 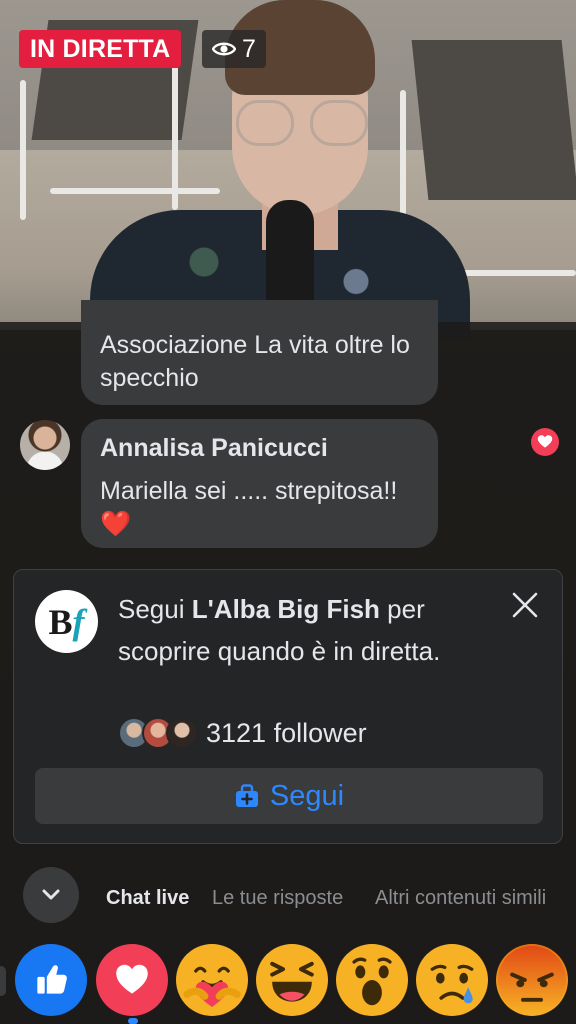 I want to click on follow-button-label: Segui, so click(x=307, y=795).